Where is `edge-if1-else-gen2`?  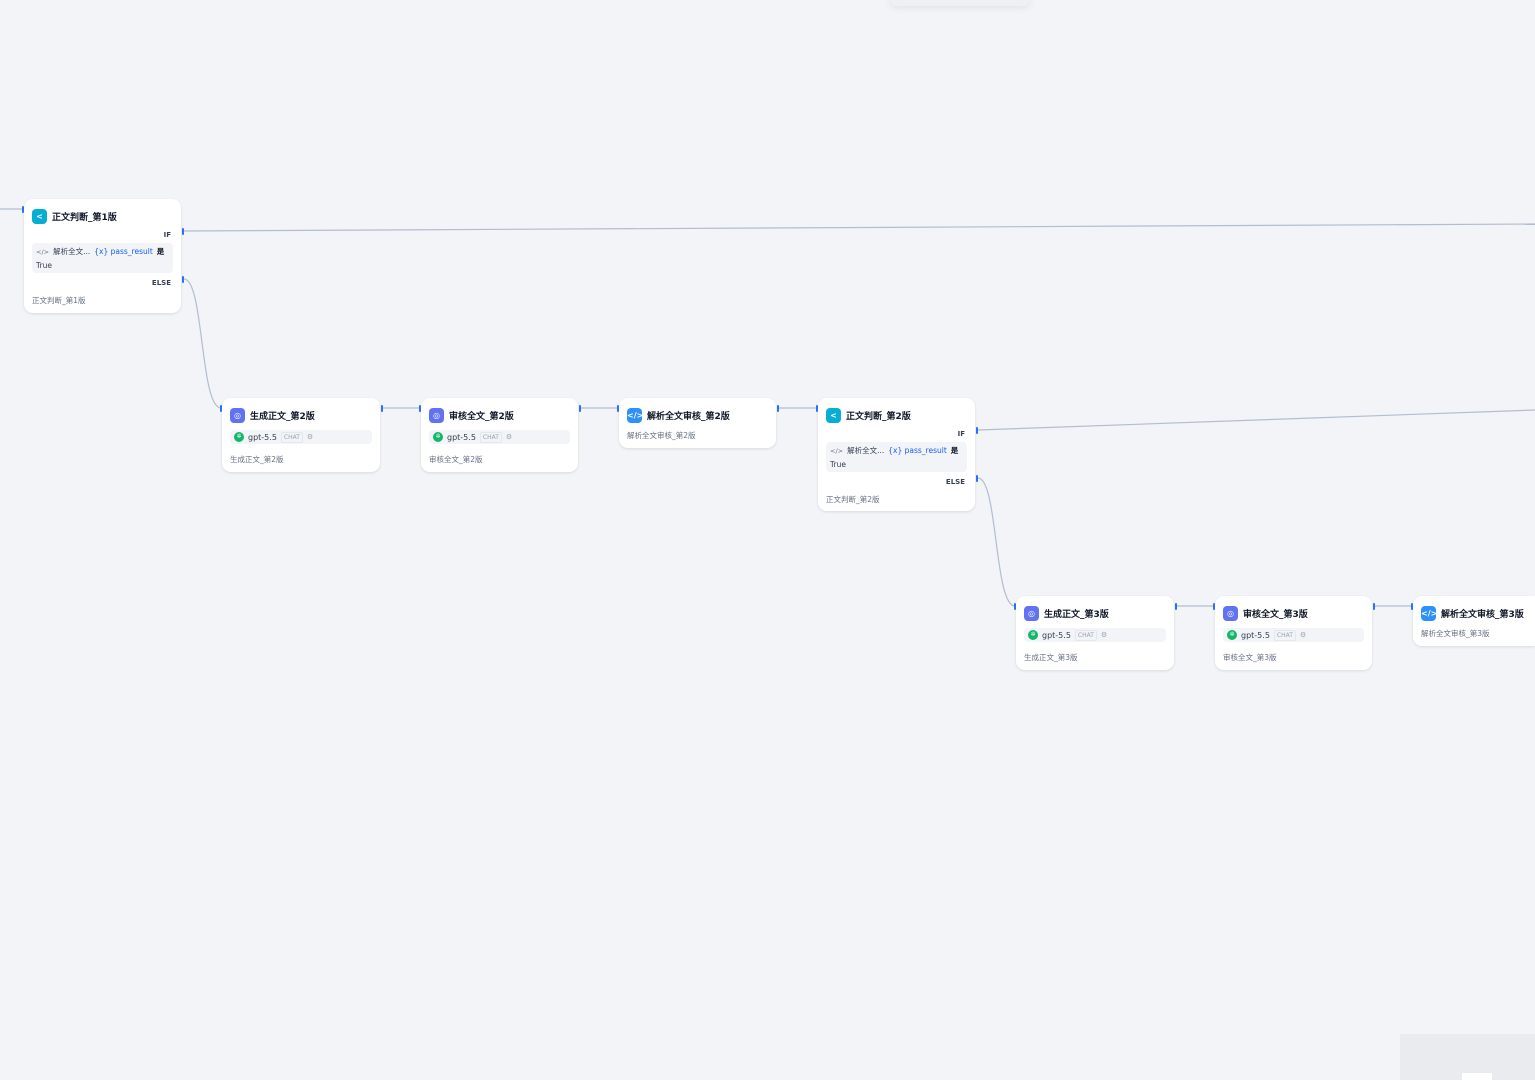
edge-if1-else-gen2 is located at coordinates (202, 343).